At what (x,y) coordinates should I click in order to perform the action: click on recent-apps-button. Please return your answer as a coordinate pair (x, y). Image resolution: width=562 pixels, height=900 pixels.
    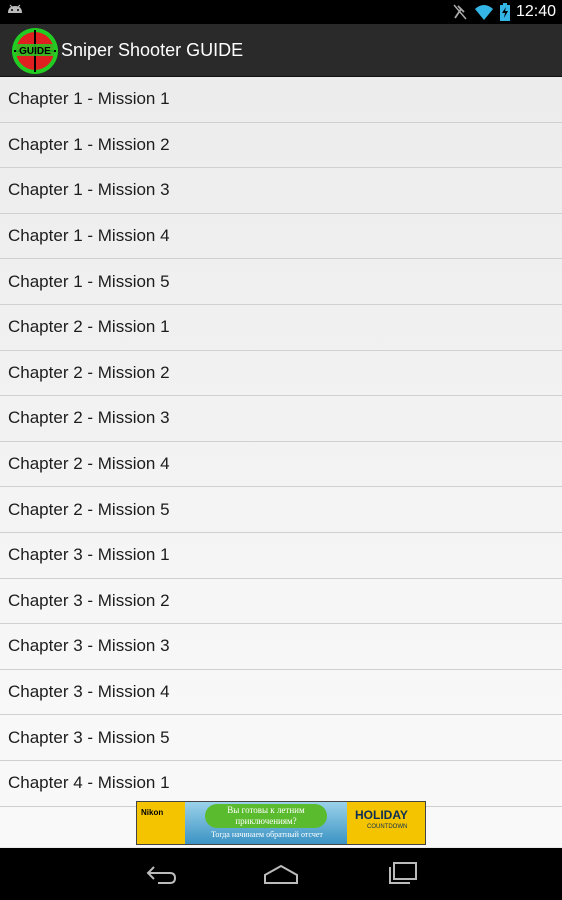
    Looking at the image, I should click on (402, 874).